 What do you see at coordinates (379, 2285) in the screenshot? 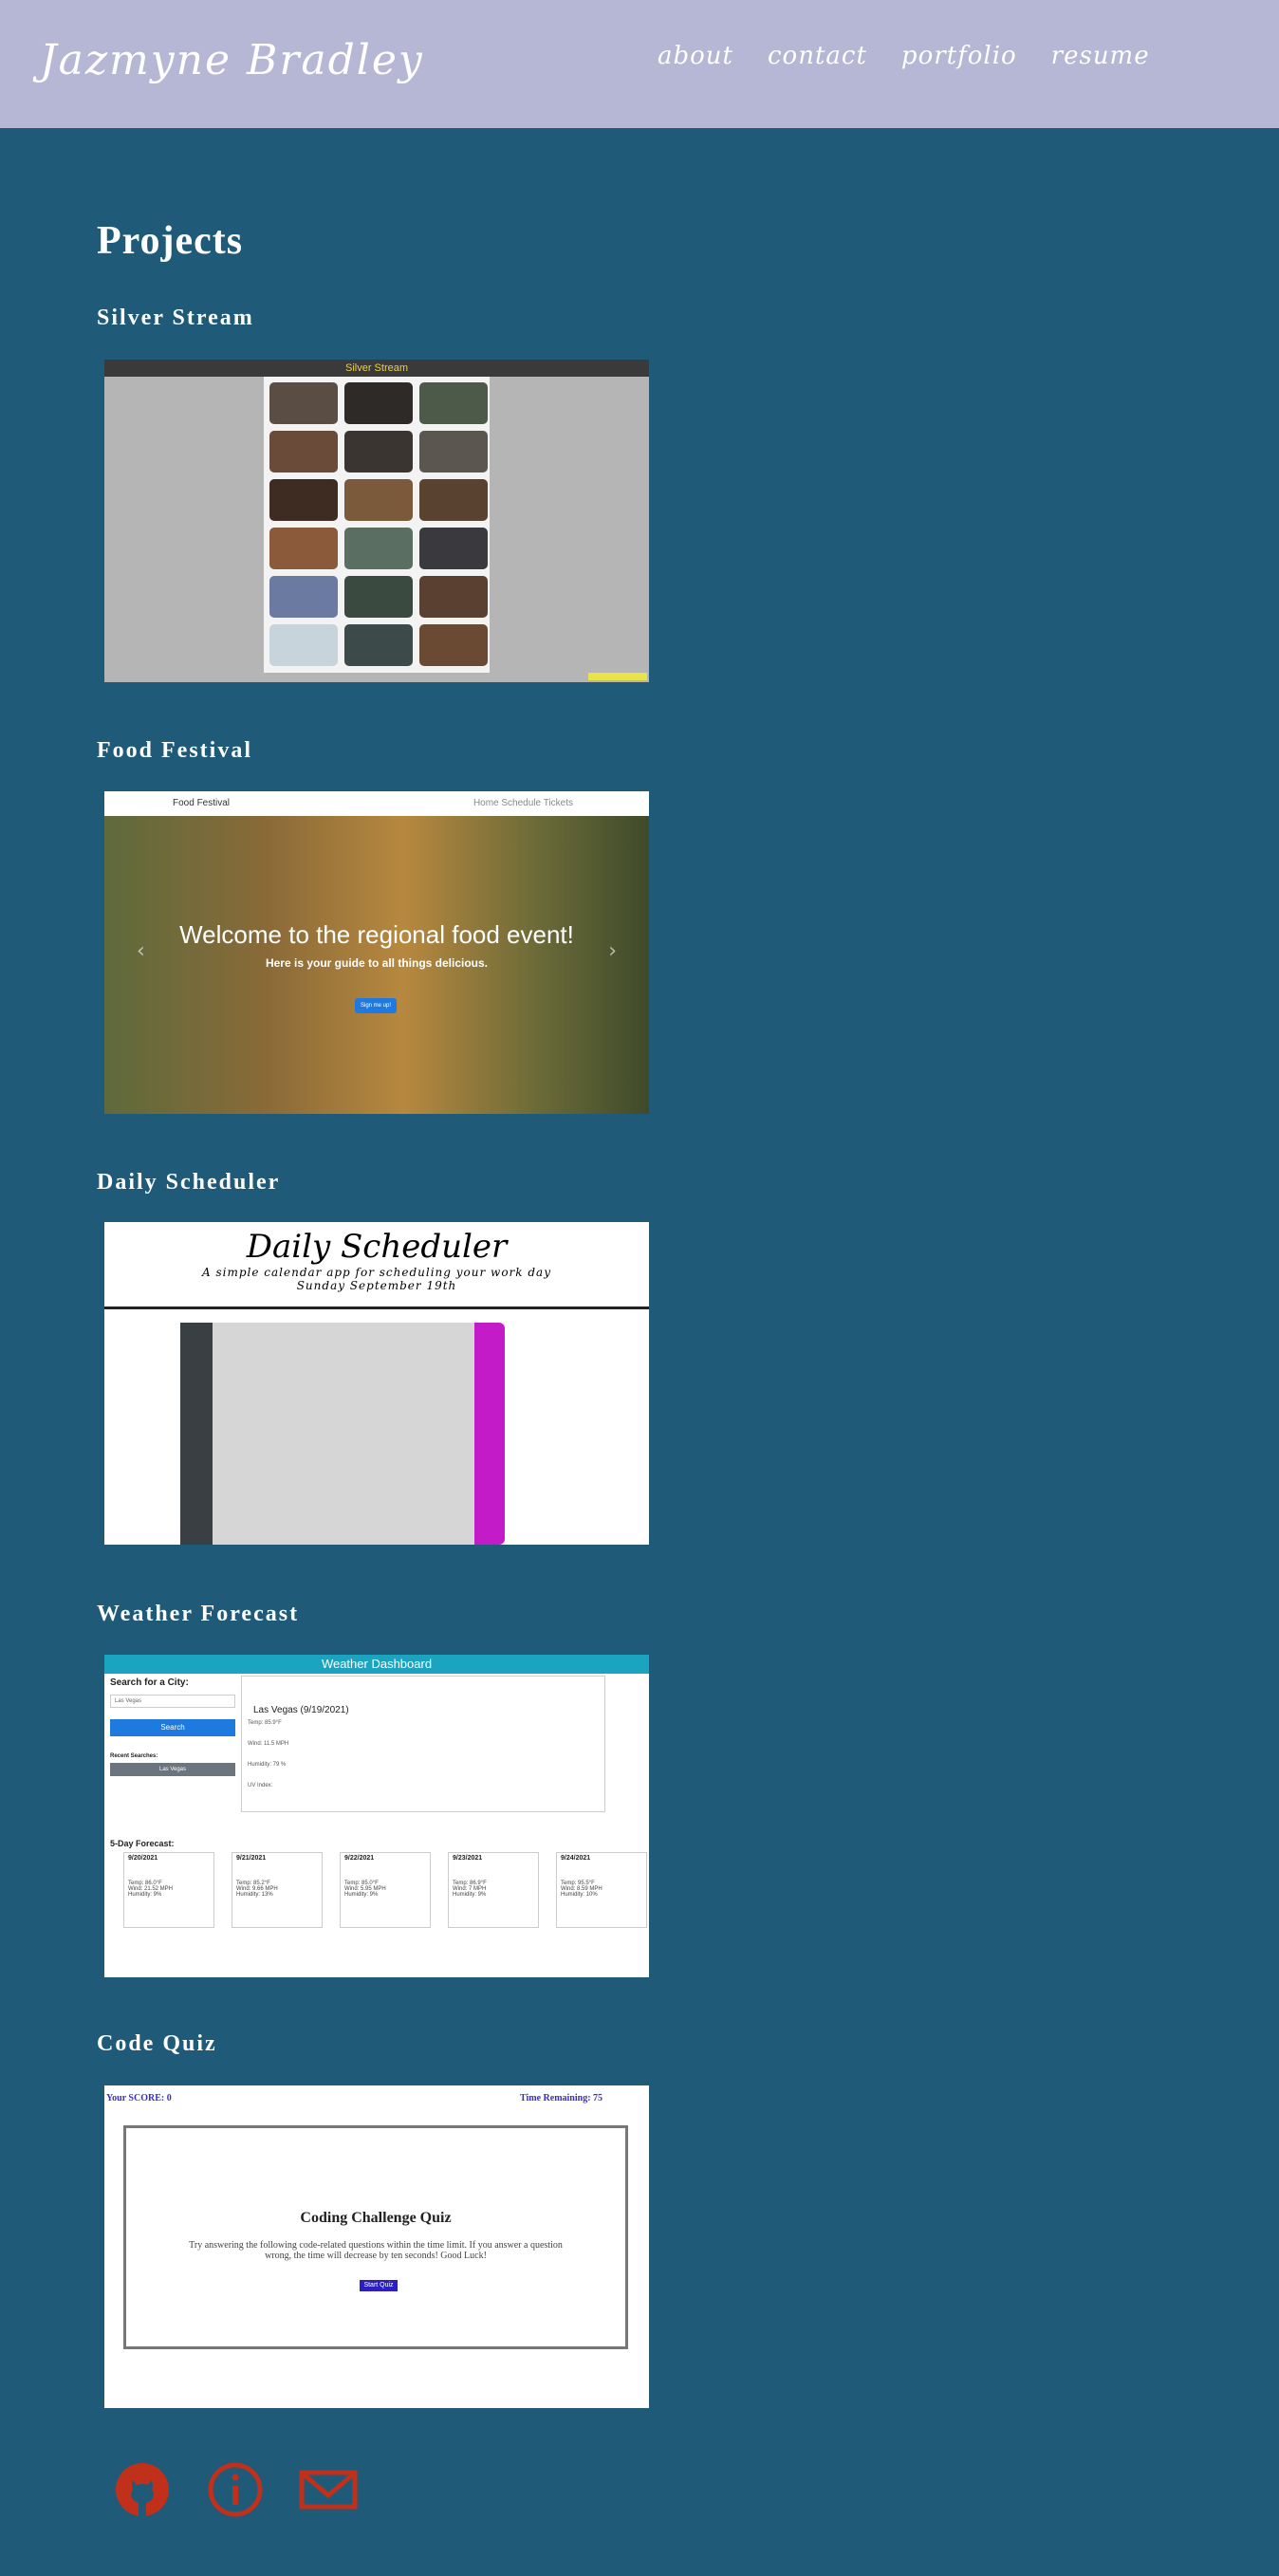
I see `preview-start-button: Start Quiz` at bounding box center [379, 2285].